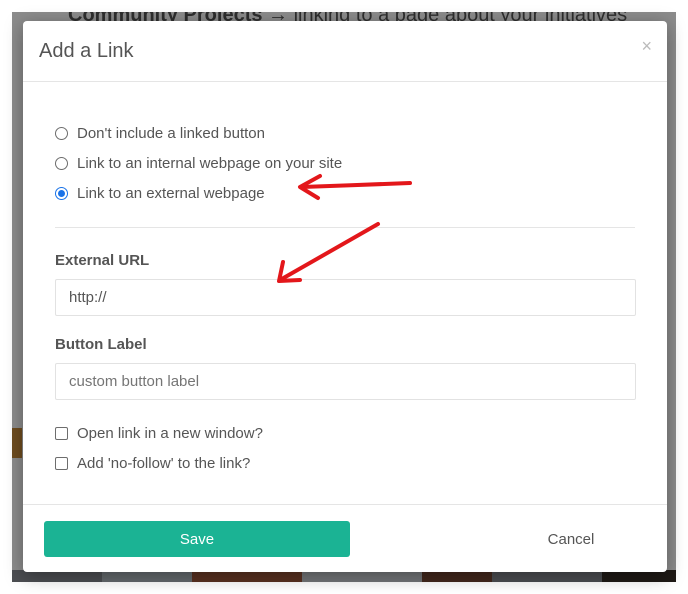 The height and width of the screenshot is (594, 688). Describe the element at coordinates (61, 163) in the screenshot. I see `radio-internal-webpage` at that location.